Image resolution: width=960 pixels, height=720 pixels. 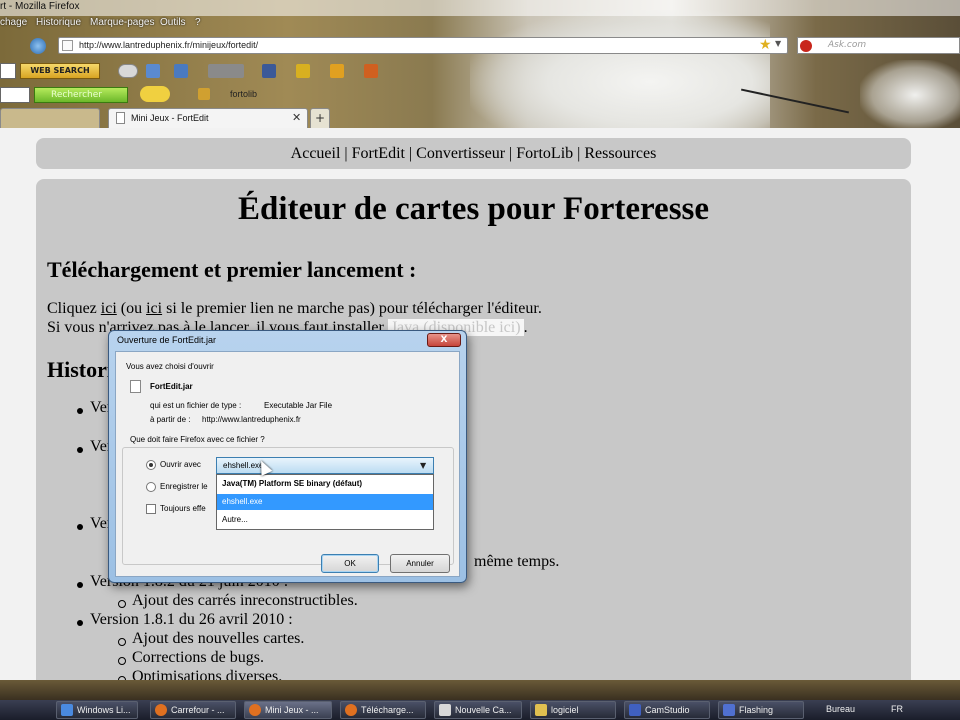 I want to click on page-icon, so click(x=153, y=71).